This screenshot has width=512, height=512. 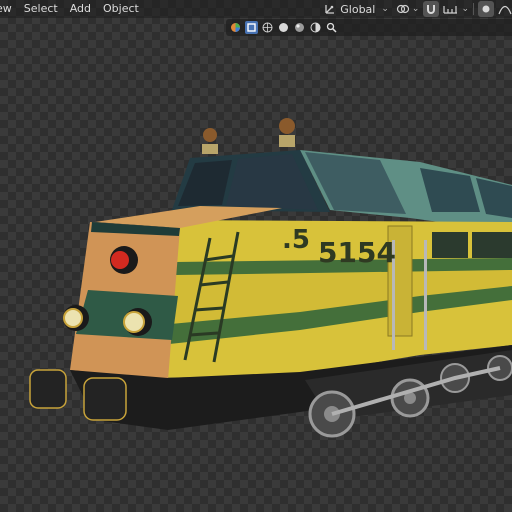 What do you see at coordinates (73, 318) in the screenshot?
I see `headlight-left-lens` at bounding box center [73, 318].